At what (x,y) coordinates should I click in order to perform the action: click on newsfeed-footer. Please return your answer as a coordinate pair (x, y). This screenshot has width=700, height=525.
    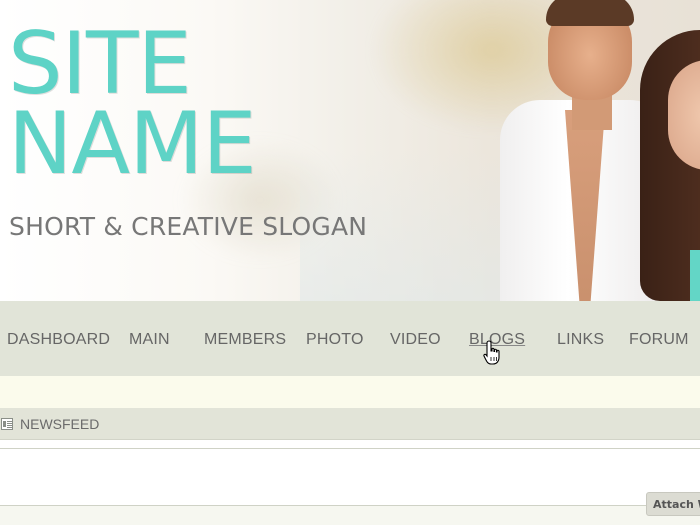
    Looking at the image, I should click on (350, 515).